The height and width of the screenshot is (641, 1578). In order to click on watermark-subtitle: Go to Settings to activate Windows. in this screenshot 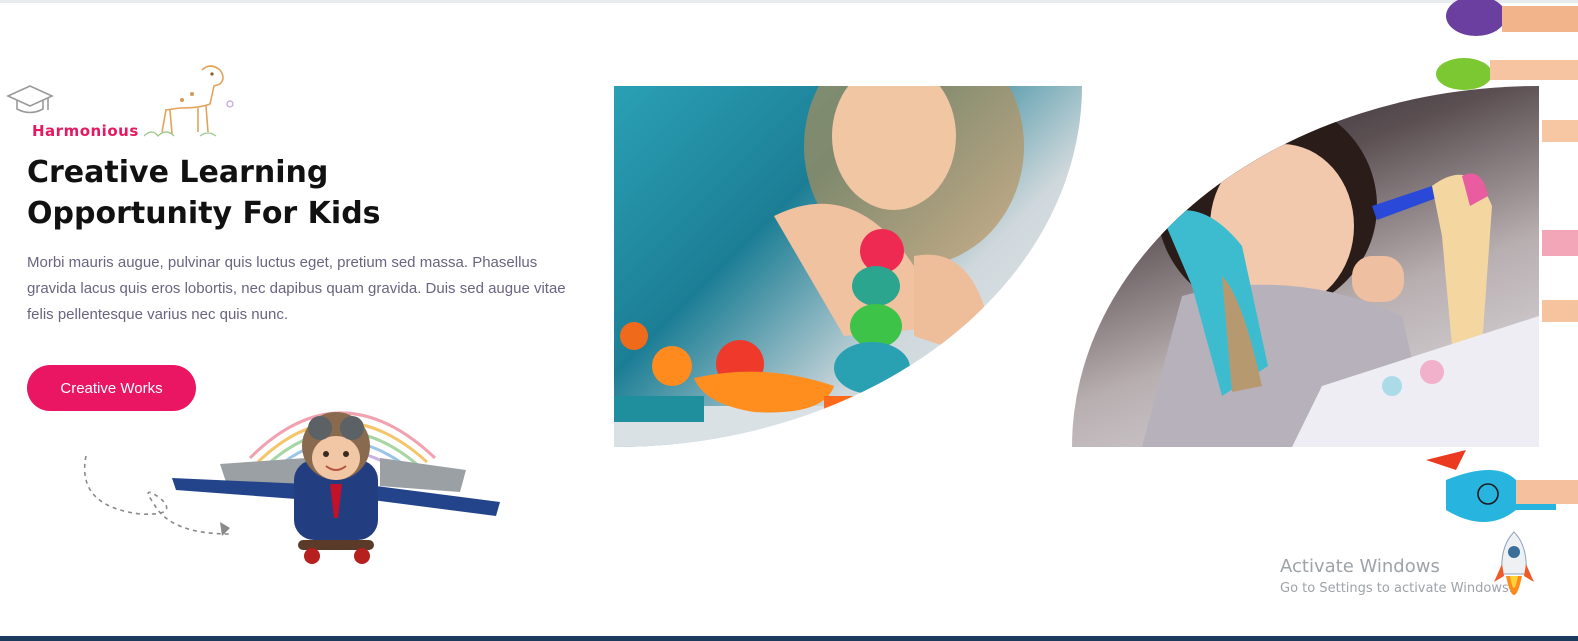, I will do `click(1396, 588)`.